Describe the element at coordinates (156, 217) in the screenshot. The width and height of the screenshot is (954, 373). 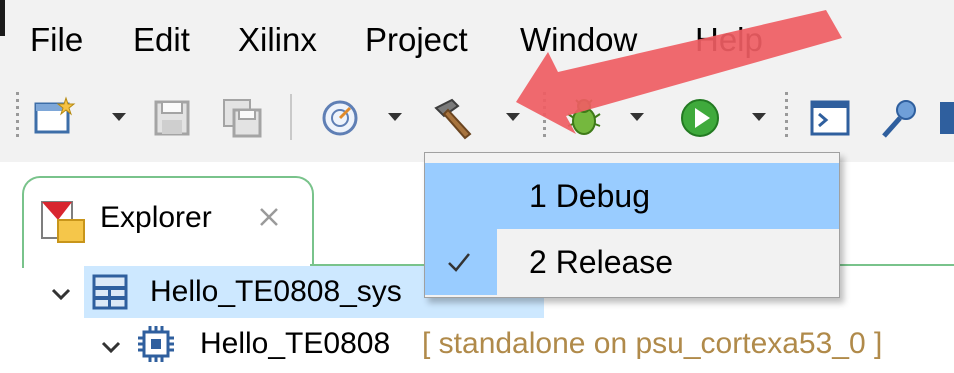
I see `explorer-tab-label: Explorer` at that location.